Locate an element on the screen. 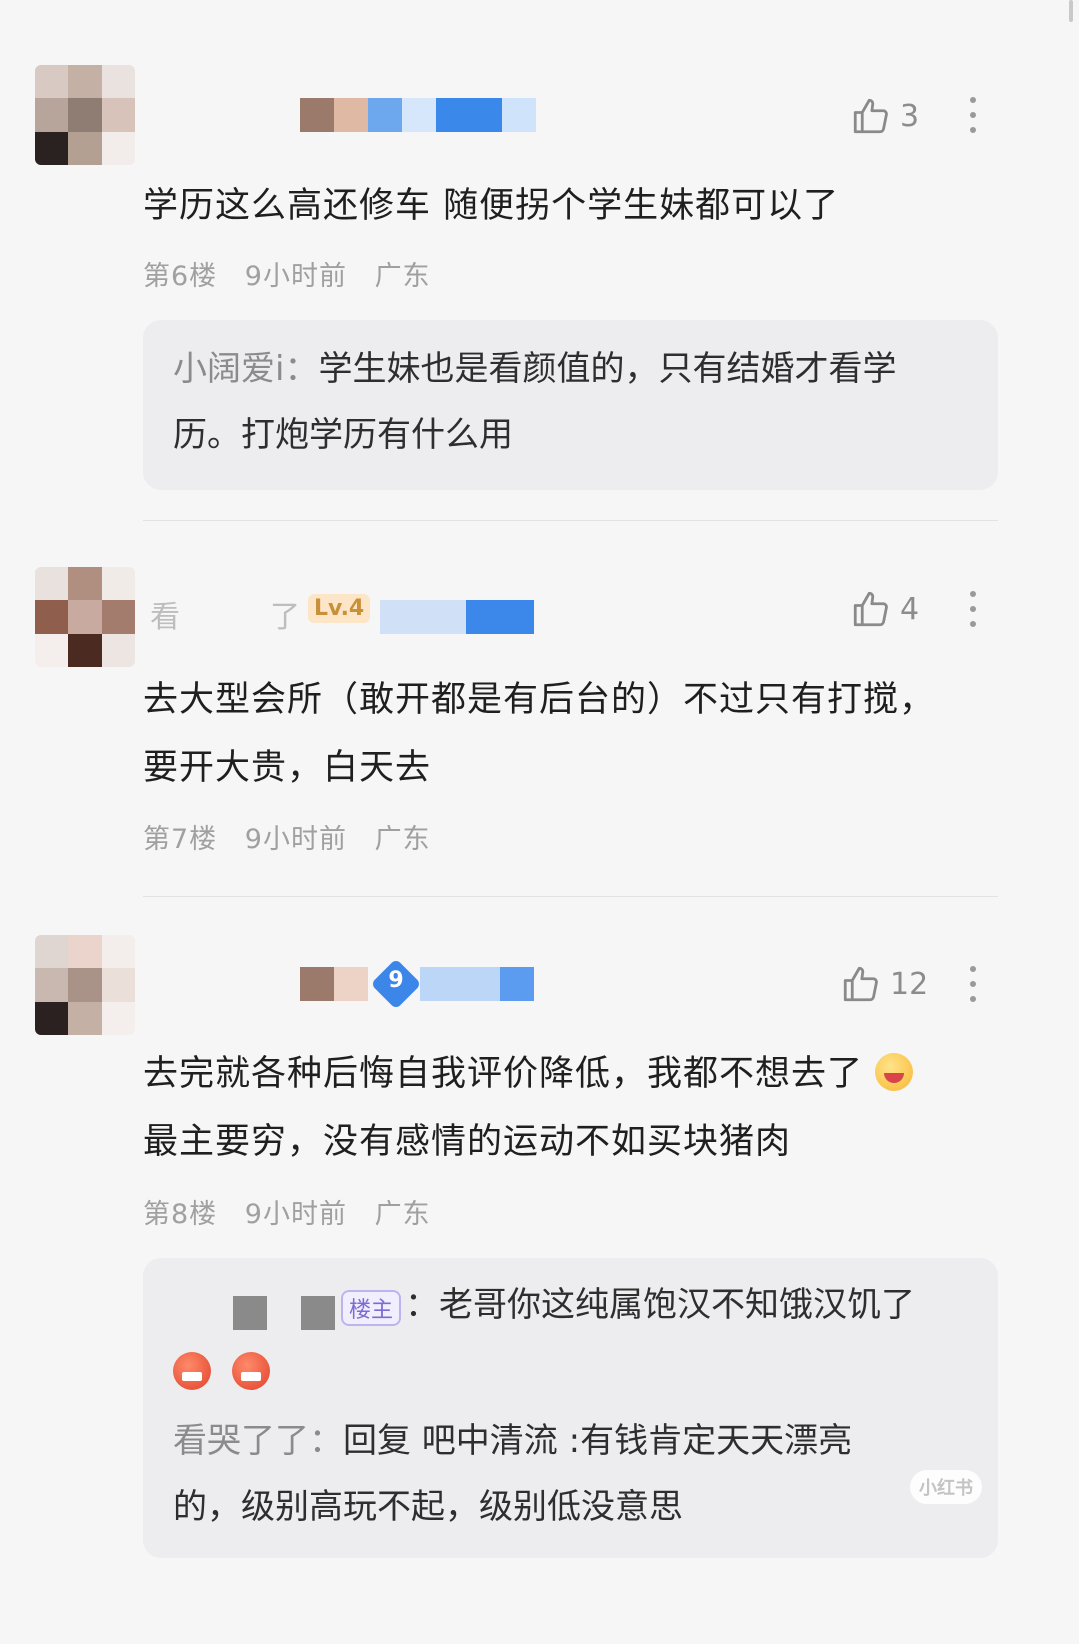 The width and height of the screenshot is (1079, 1644). like-count: 12 is located at coordinates (909, 984).